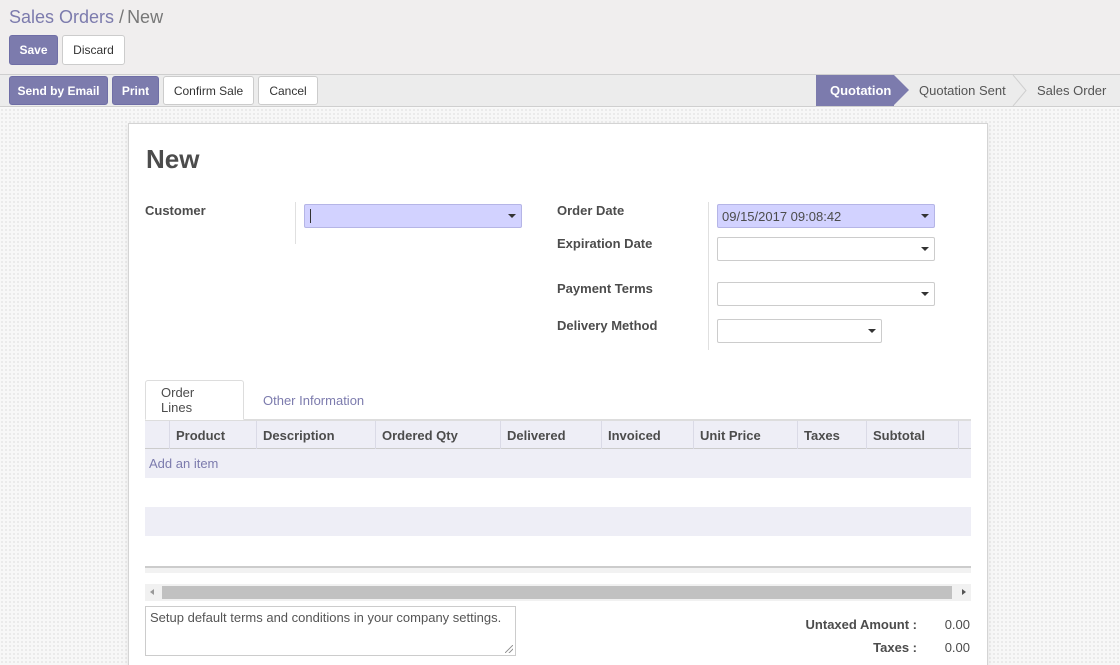  Describe the element at coordinates (208, 90) in the screenshot. I see `confirm-sale-button: Confirm Sale` at that location.